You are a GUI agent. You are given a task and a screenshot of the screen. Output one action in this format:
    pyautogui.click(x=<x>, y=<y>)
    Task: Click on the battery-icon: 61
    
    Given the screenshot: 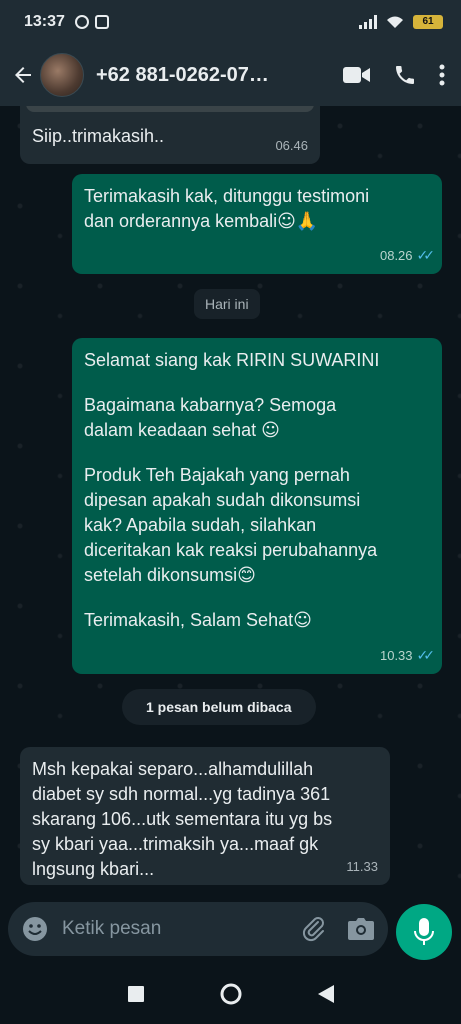 What is the action you would take?
    pyautogui.click(x=428, y=22)
    